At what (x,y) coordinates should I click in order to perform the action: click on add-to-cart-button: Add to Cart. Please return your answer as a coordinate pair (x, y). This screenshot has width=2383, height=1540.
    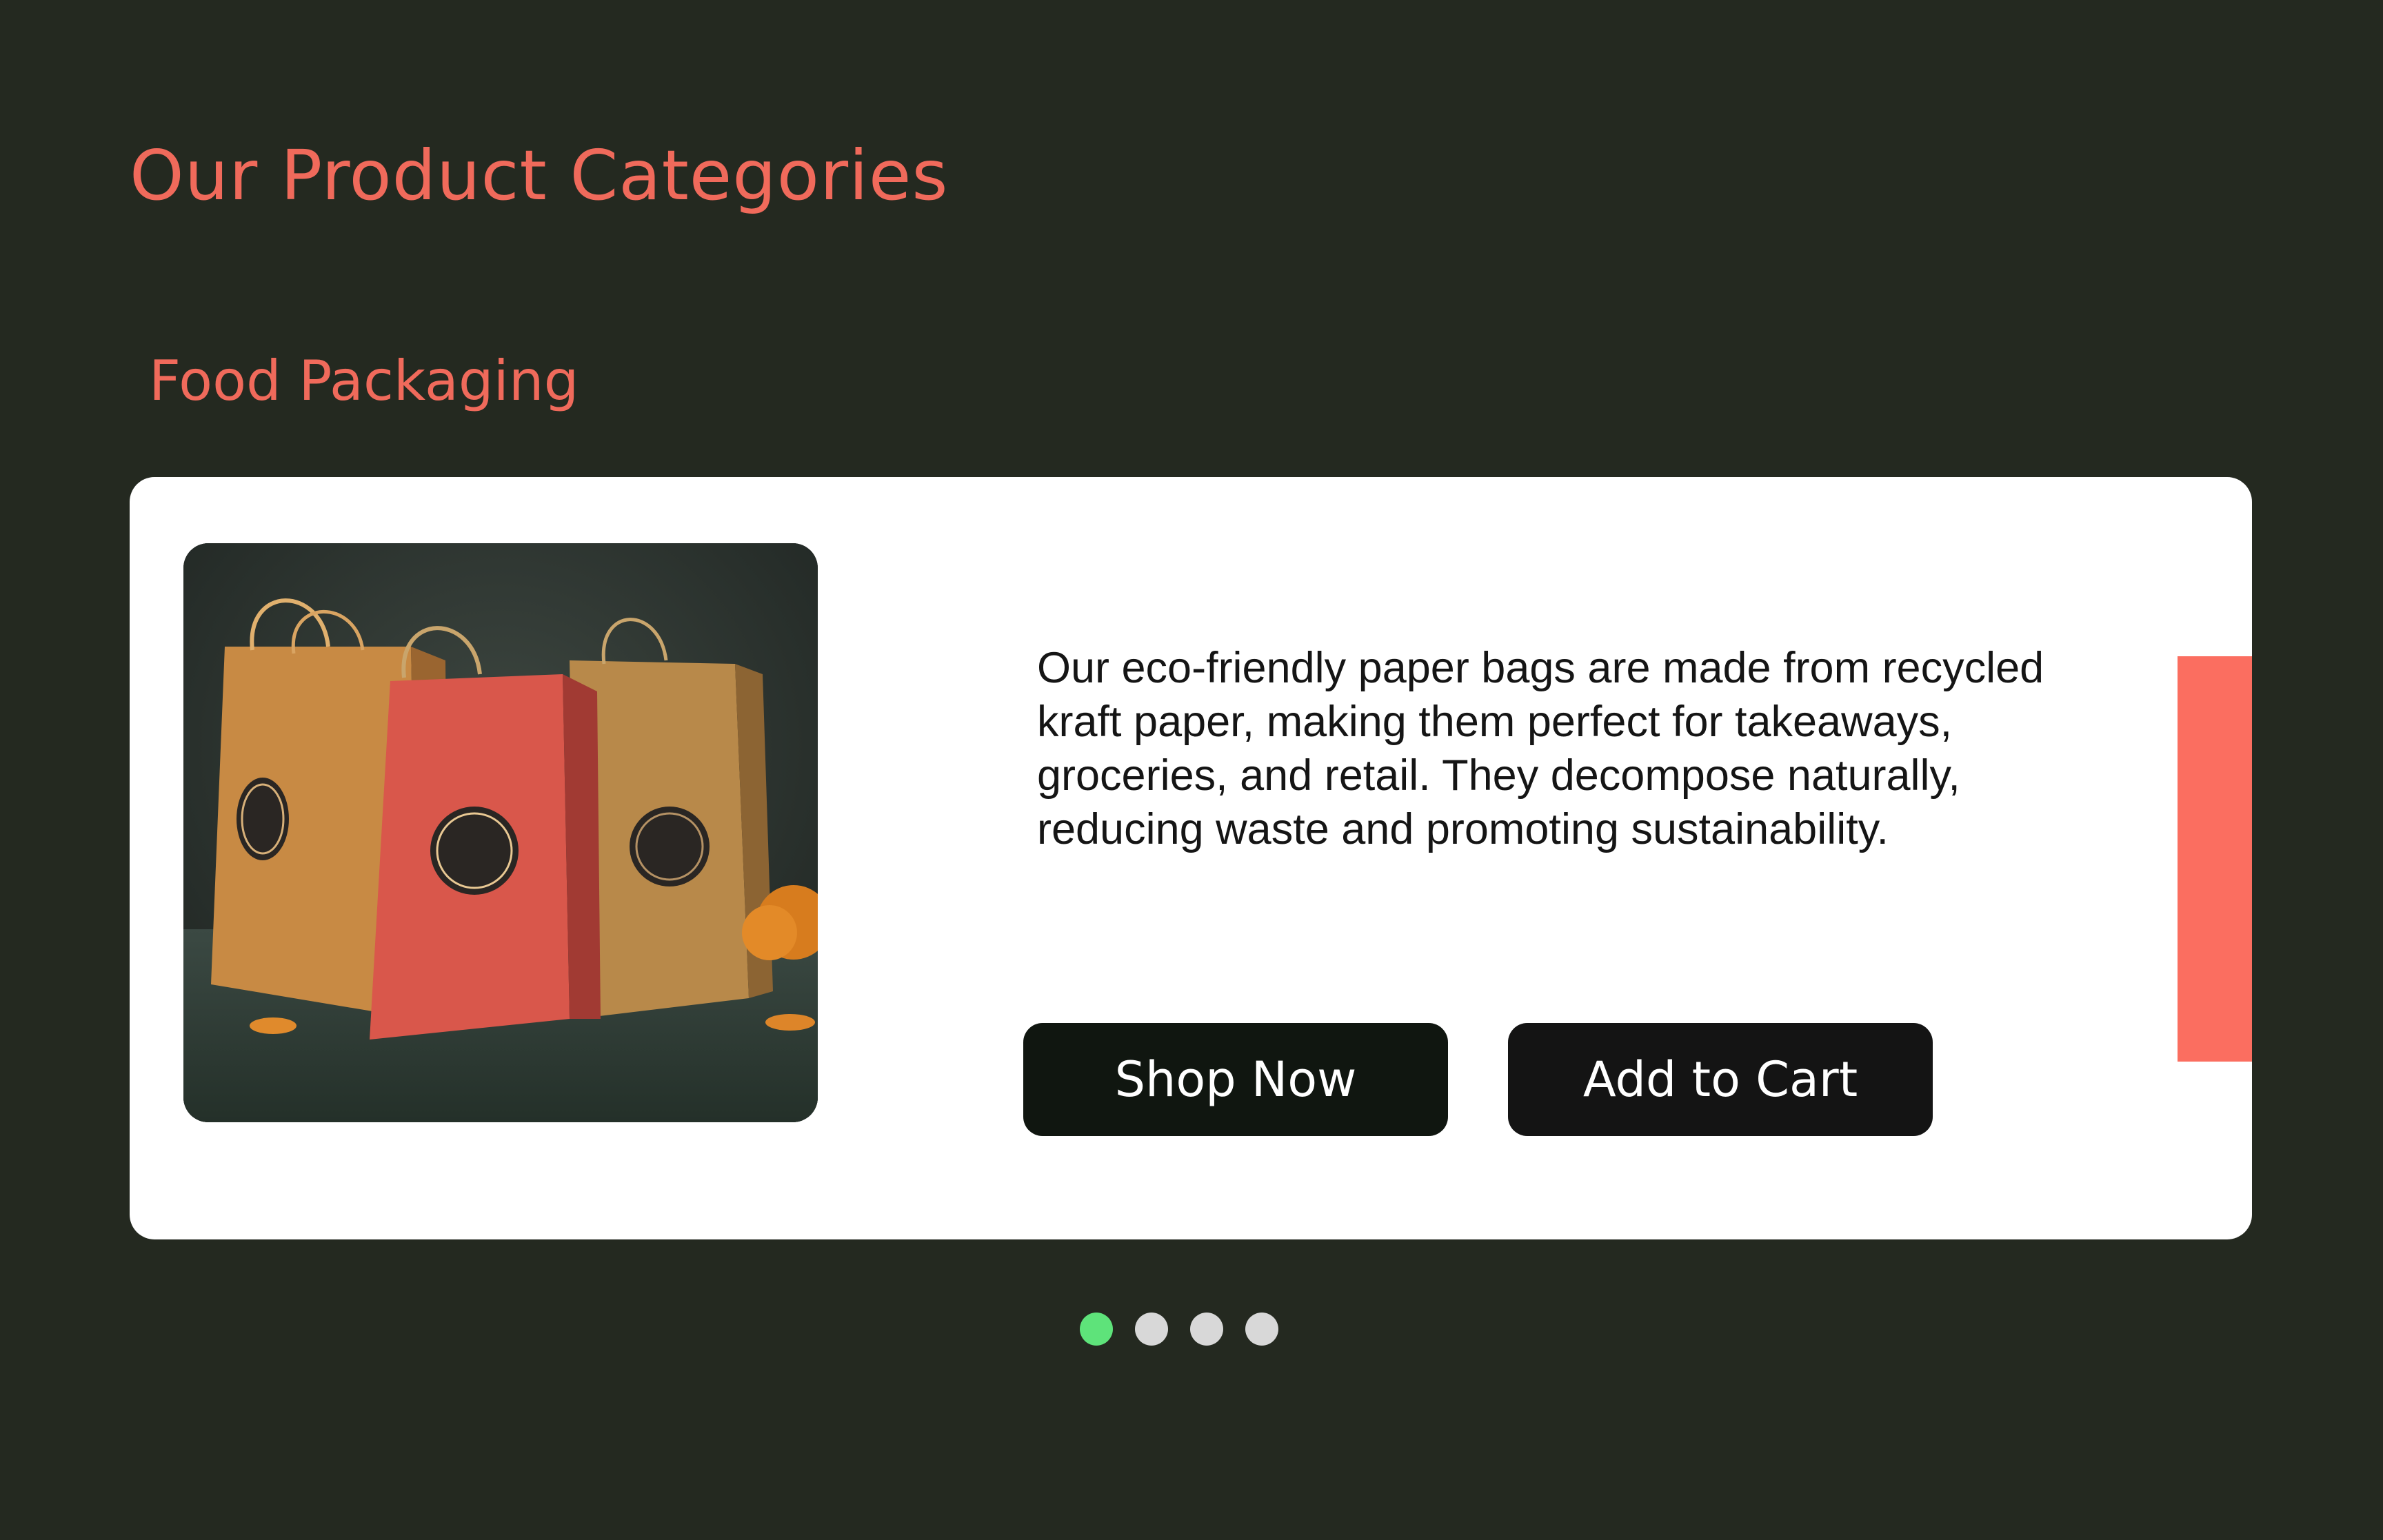
    Looking at the image, I should click on (1720, 1080).